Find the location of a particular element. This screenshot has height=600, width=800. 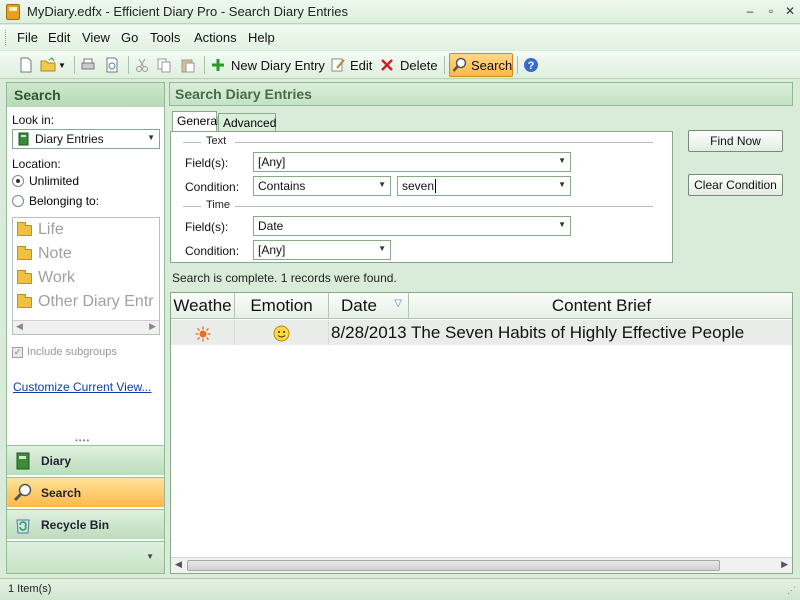

text-condition-label: Condition: is located at coordinates (212, 187).